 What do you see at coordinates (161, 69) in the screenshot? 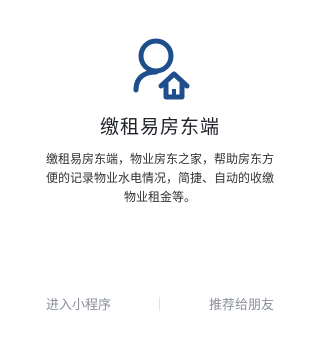
I see `landlord-user-home-icon` at bounding box center [161, 69].